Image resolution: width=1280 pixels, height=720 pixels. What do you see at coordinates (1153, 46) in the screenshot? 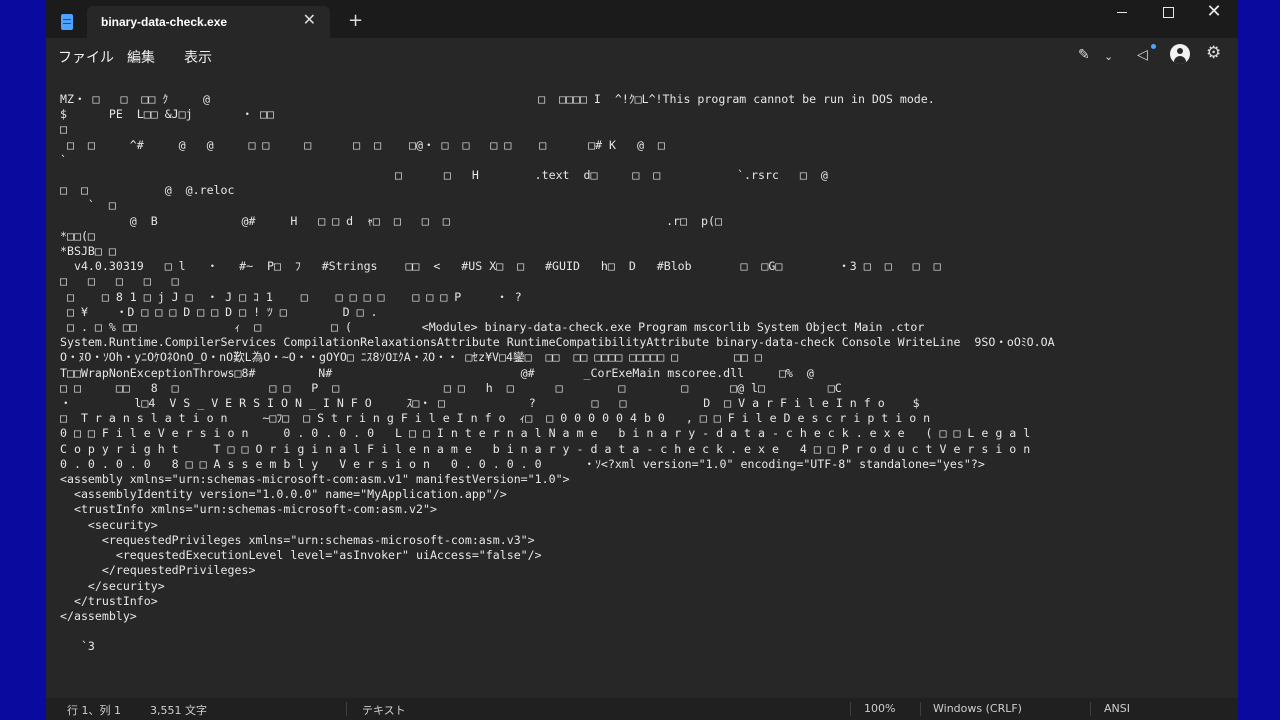
I see `notification-dot-icon` at bounding box center [1153, 46].